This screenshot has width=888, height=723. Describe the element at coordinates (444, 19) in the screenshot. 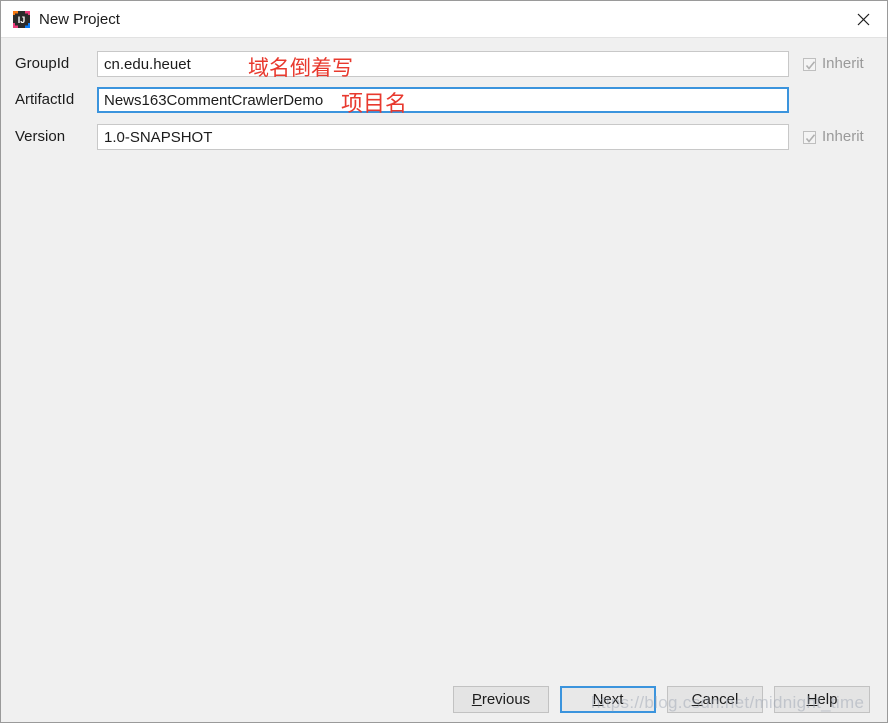

I see `title-bar: IJ New Project` at that location.